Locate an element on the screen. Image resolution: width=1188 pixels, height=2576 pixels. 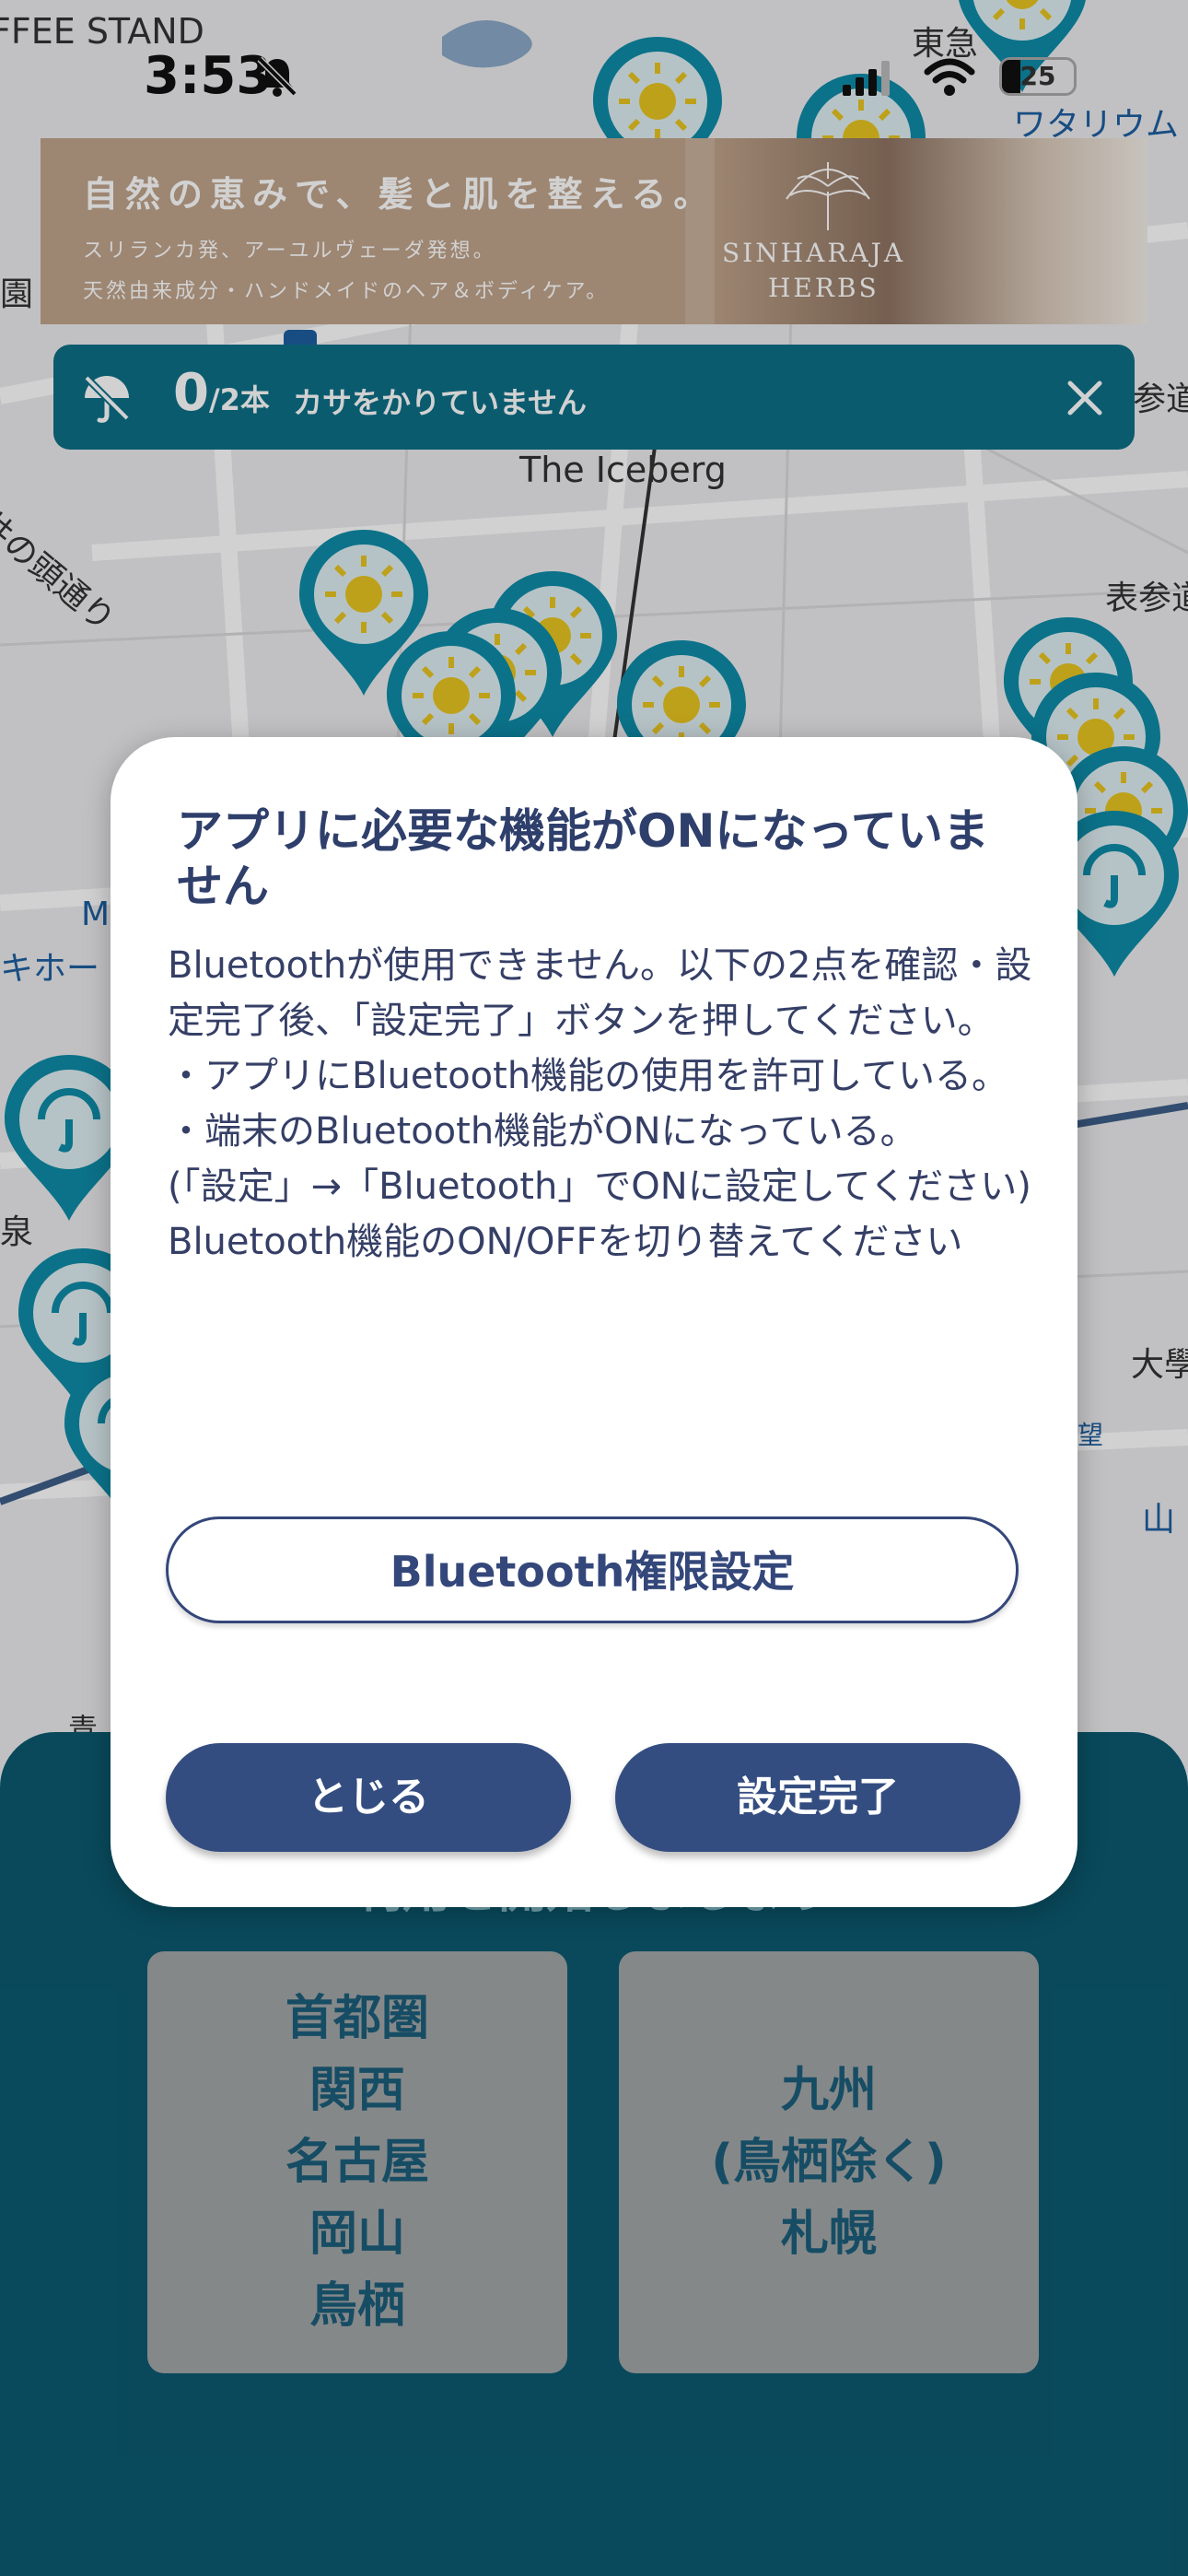
dialog-body-line: Bluetooth機能のON/OFFを切り替えてください is located at coordinates (565, 1242).